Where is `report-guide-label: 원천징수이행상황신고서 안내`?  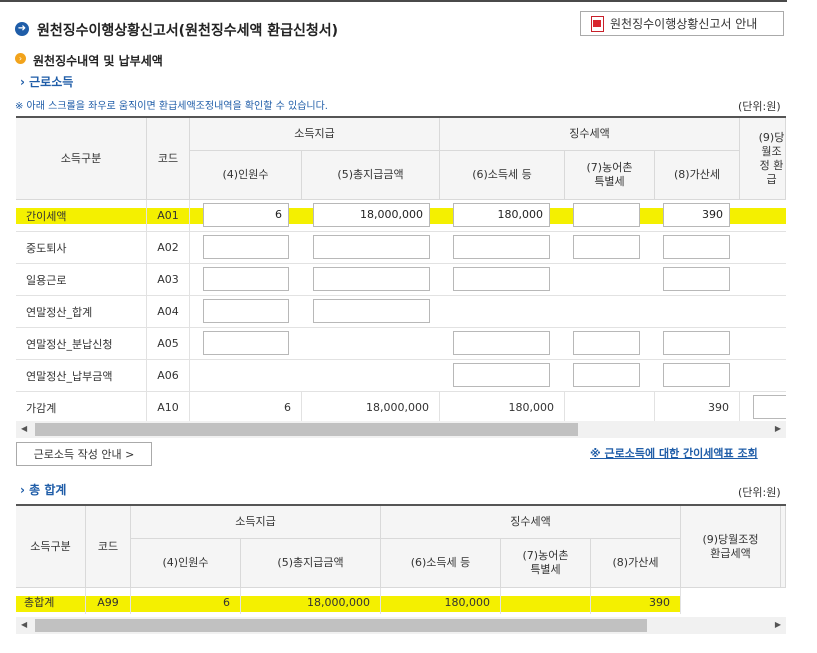 report-guide-label: 원천징수이행상황신고서 안내 is located at coordinates (684, 24).